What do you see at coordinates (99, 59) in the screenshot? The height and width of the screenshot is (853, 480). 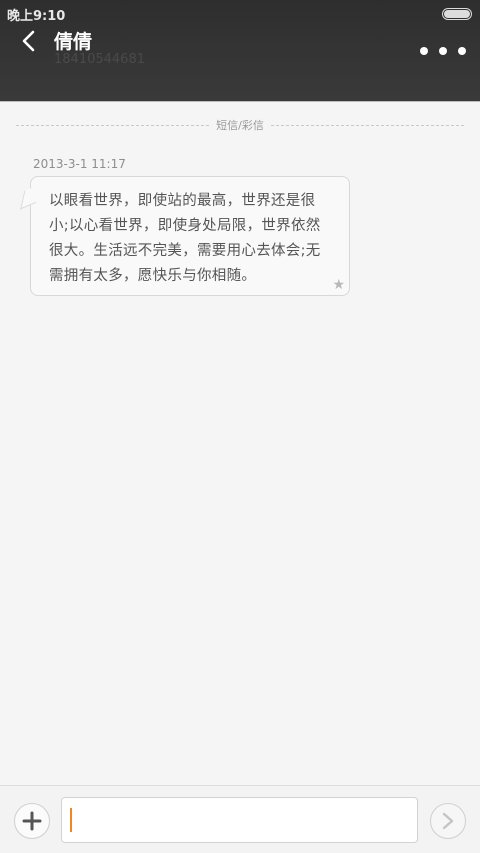 I see `contact-number: 18410544681` at bounding box center [99, 59].